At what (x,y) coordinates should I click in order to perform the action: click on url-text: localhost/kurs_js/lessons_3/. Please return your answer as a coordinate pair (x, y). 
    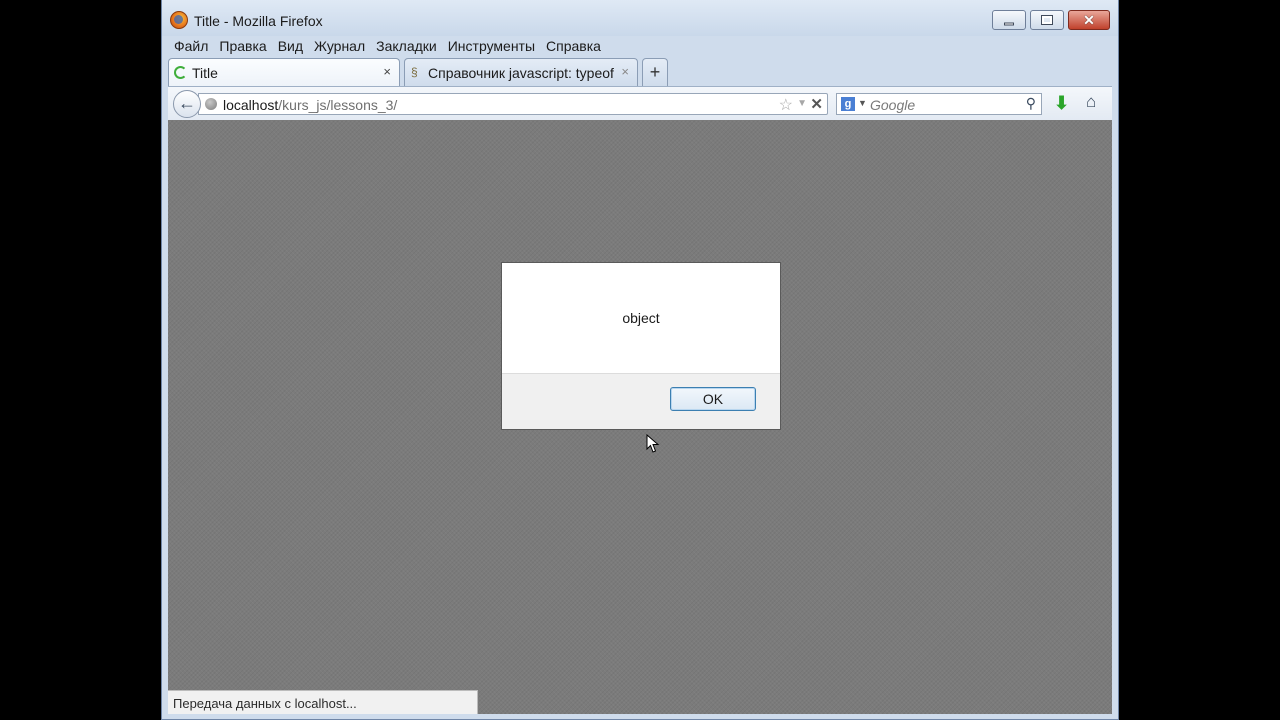
    Looking at the image, I should click on (310, 105).